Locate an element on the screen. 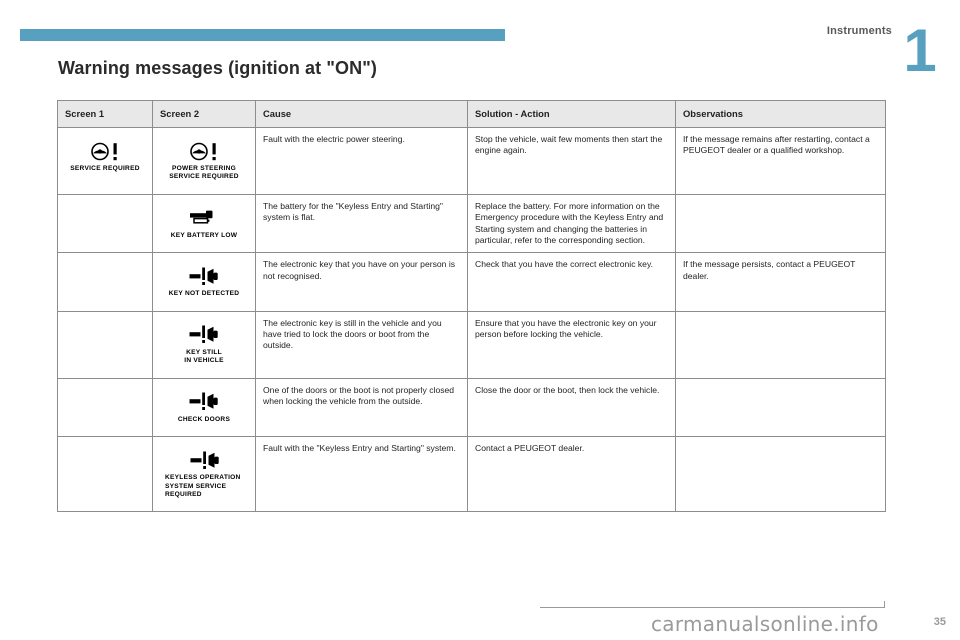 The height and width of the screenshot is (640, 960). cell-screen2: KEYLESS OPERATION SYSTEM SERVICE REQUIRED is located at coordinates (204, 474).